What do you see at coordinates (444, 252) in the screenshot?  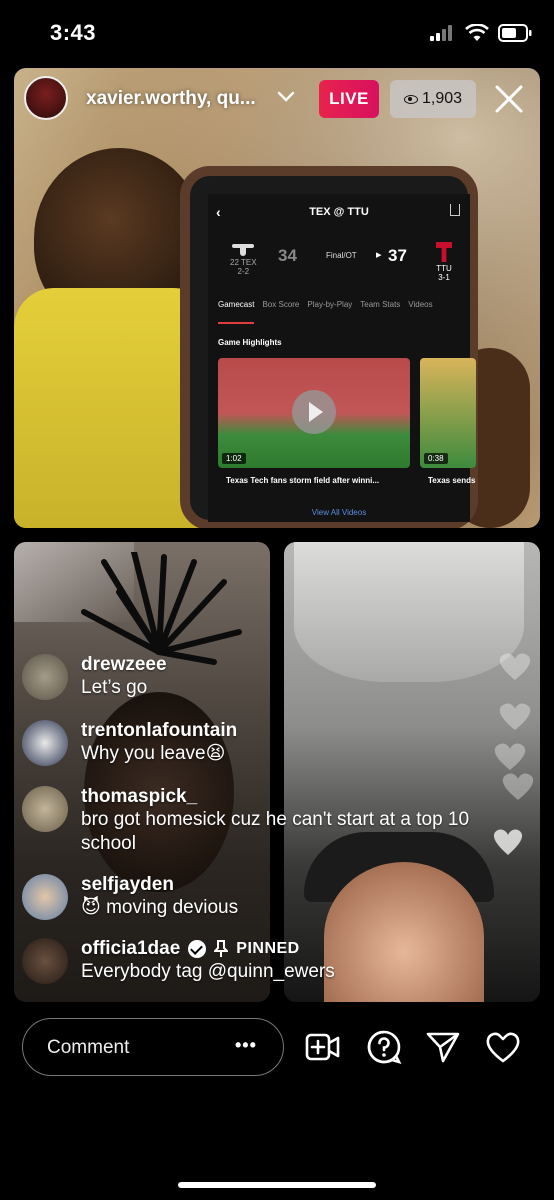 I see `double-t-logo-icon` at bounding box center [444, 252].